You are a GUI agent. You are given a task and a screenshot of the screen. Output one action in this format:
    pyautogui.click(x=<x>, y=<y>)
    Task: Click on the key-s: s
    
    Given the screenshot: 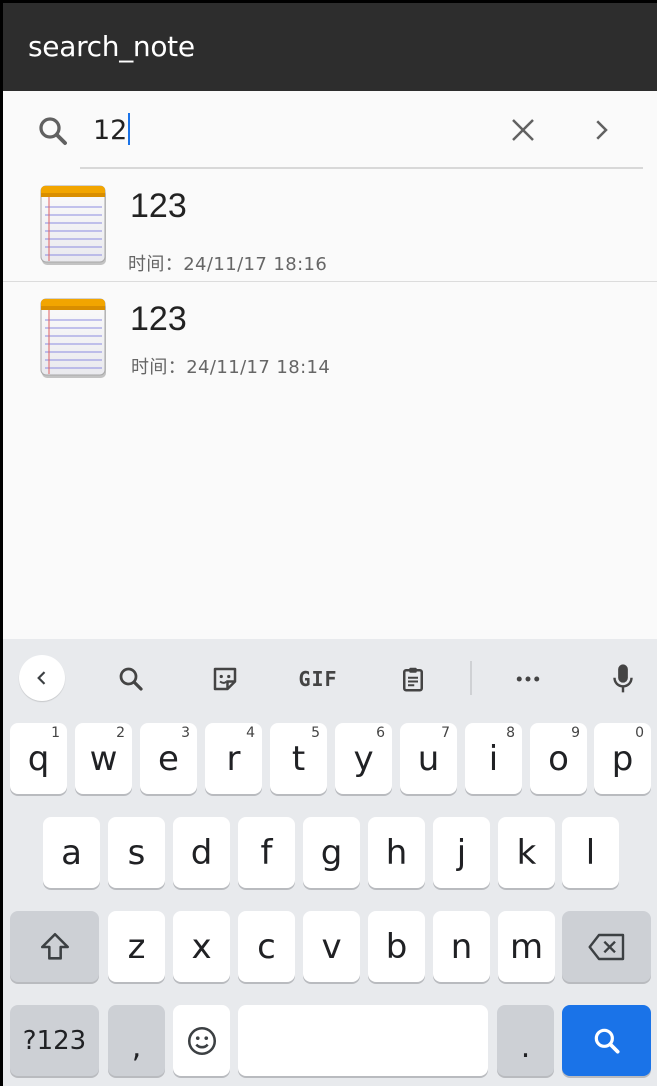 What is the action you would take?
    pyautogui.click(x=136, y=852)
    